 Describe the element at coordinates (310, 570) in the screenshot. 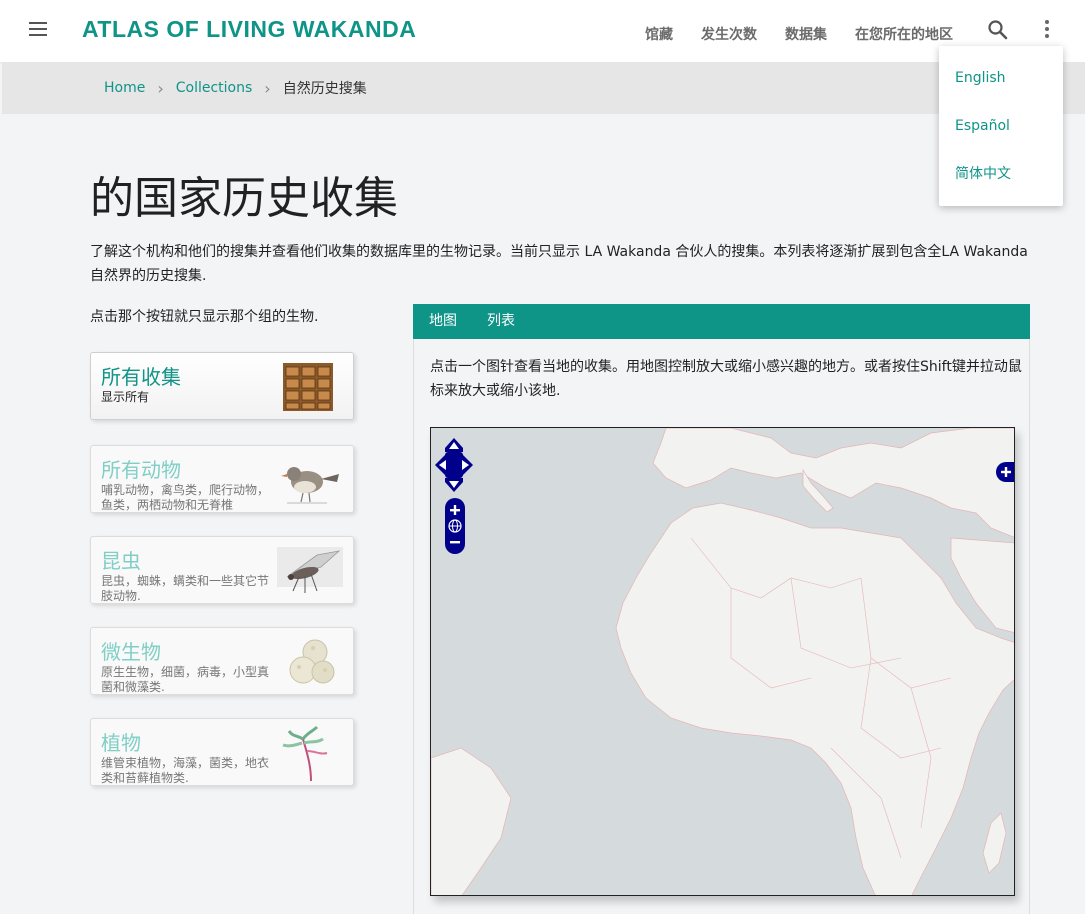

I see `insect-icon` at that location.